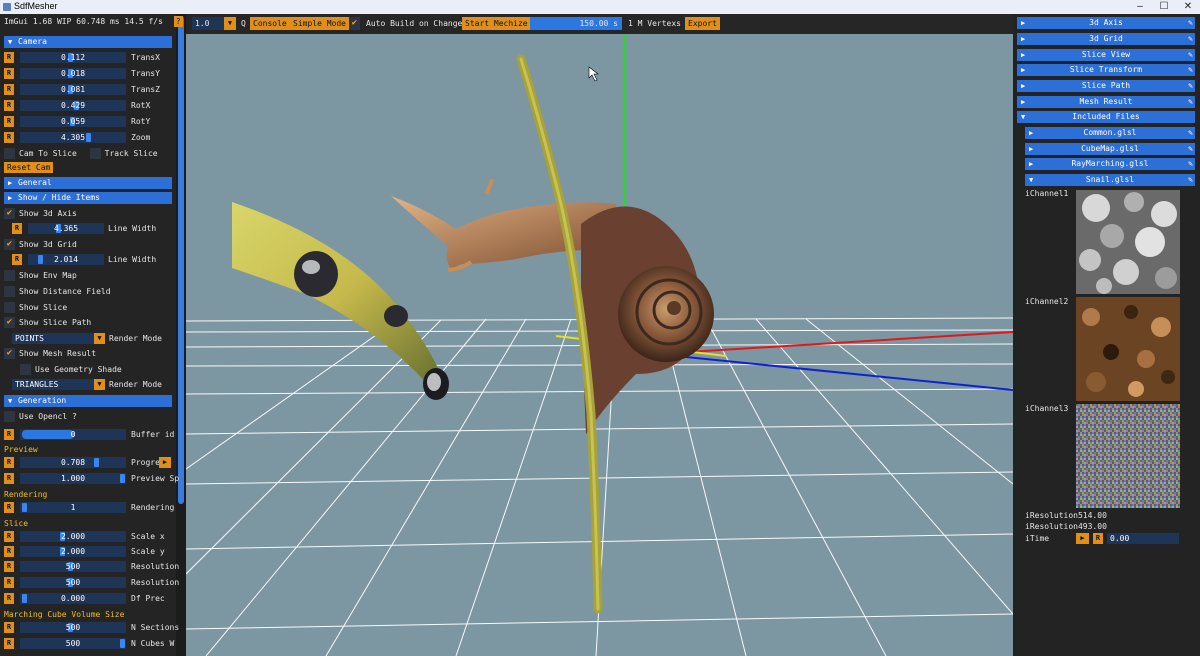  Describe the element at coordinates (58, 338) in the screenshot. I see `points-render-mode-select: POINTS ▼` at that location.